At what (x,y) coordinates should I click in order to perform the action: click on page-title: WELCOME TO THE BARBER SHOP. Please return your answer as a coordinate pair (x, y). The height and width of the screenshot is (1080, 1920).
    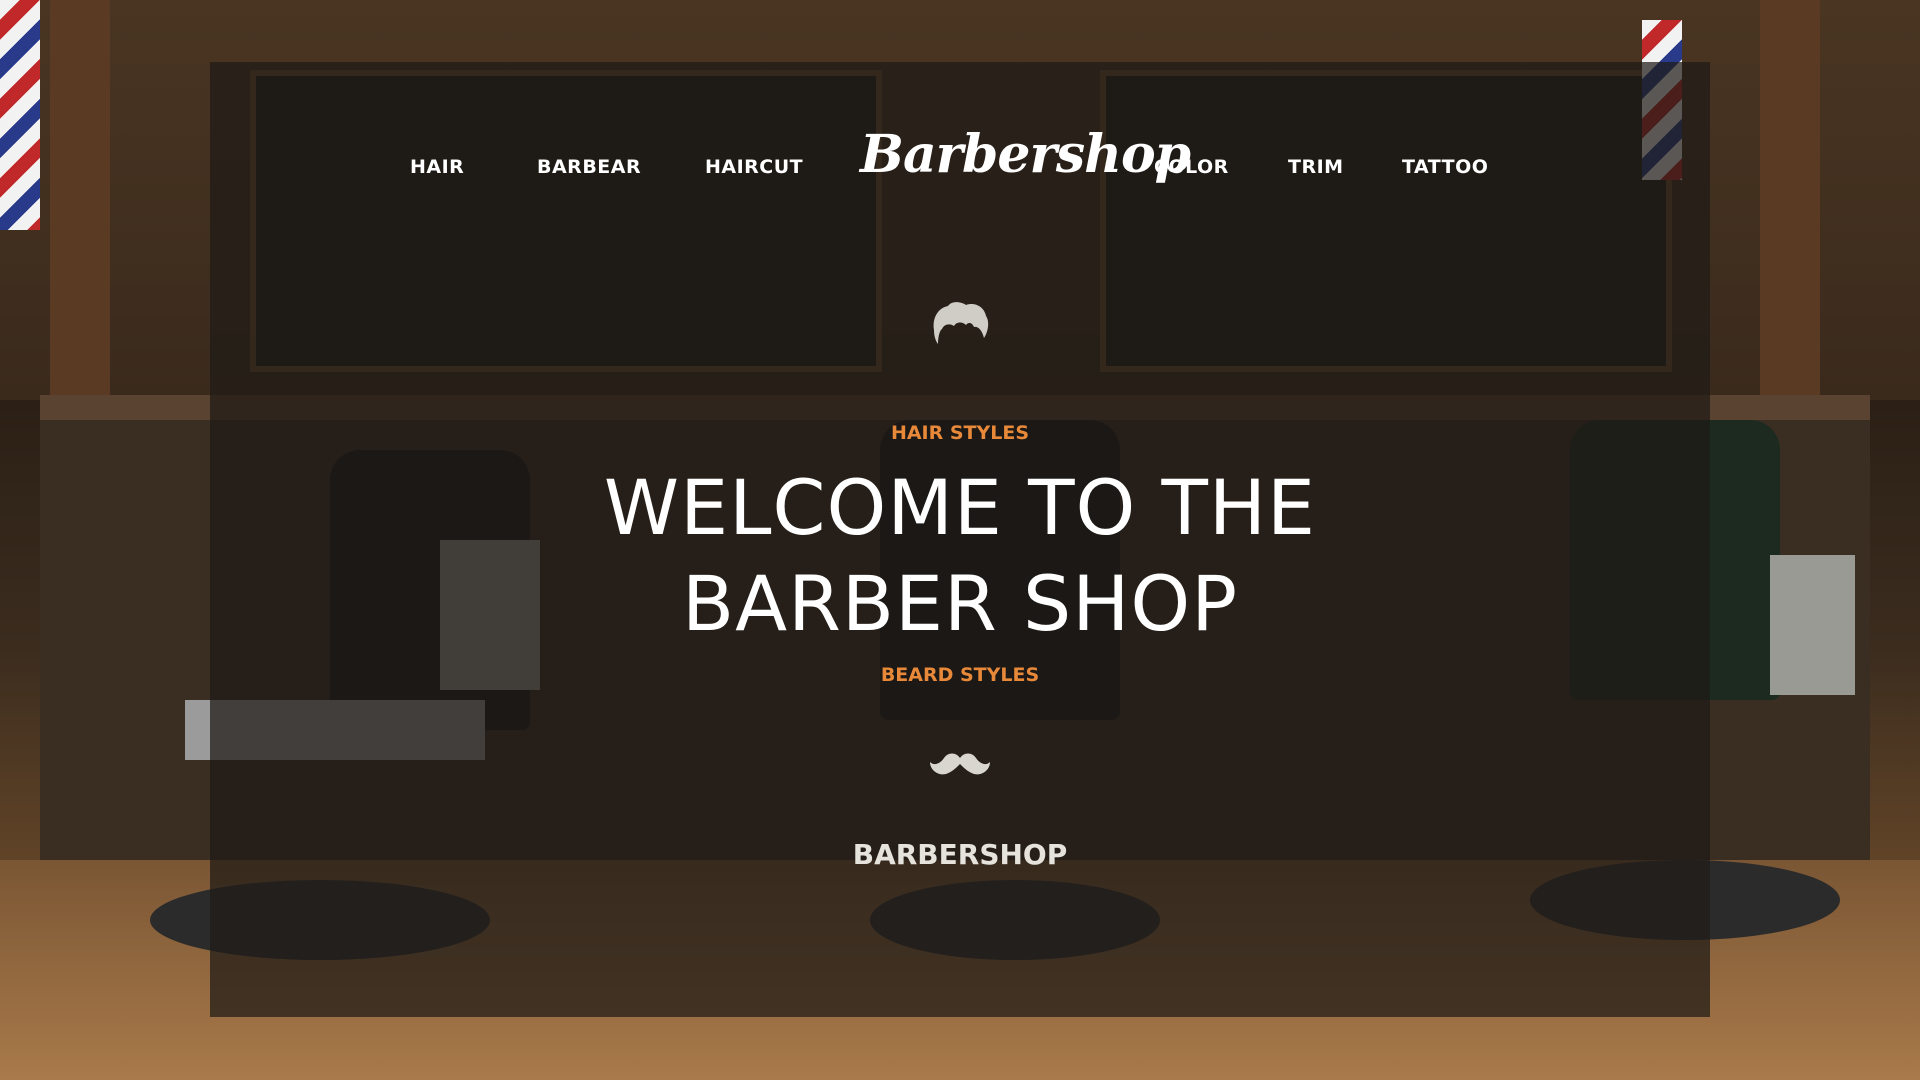
    Looking at the image, I should click on (960, 556).